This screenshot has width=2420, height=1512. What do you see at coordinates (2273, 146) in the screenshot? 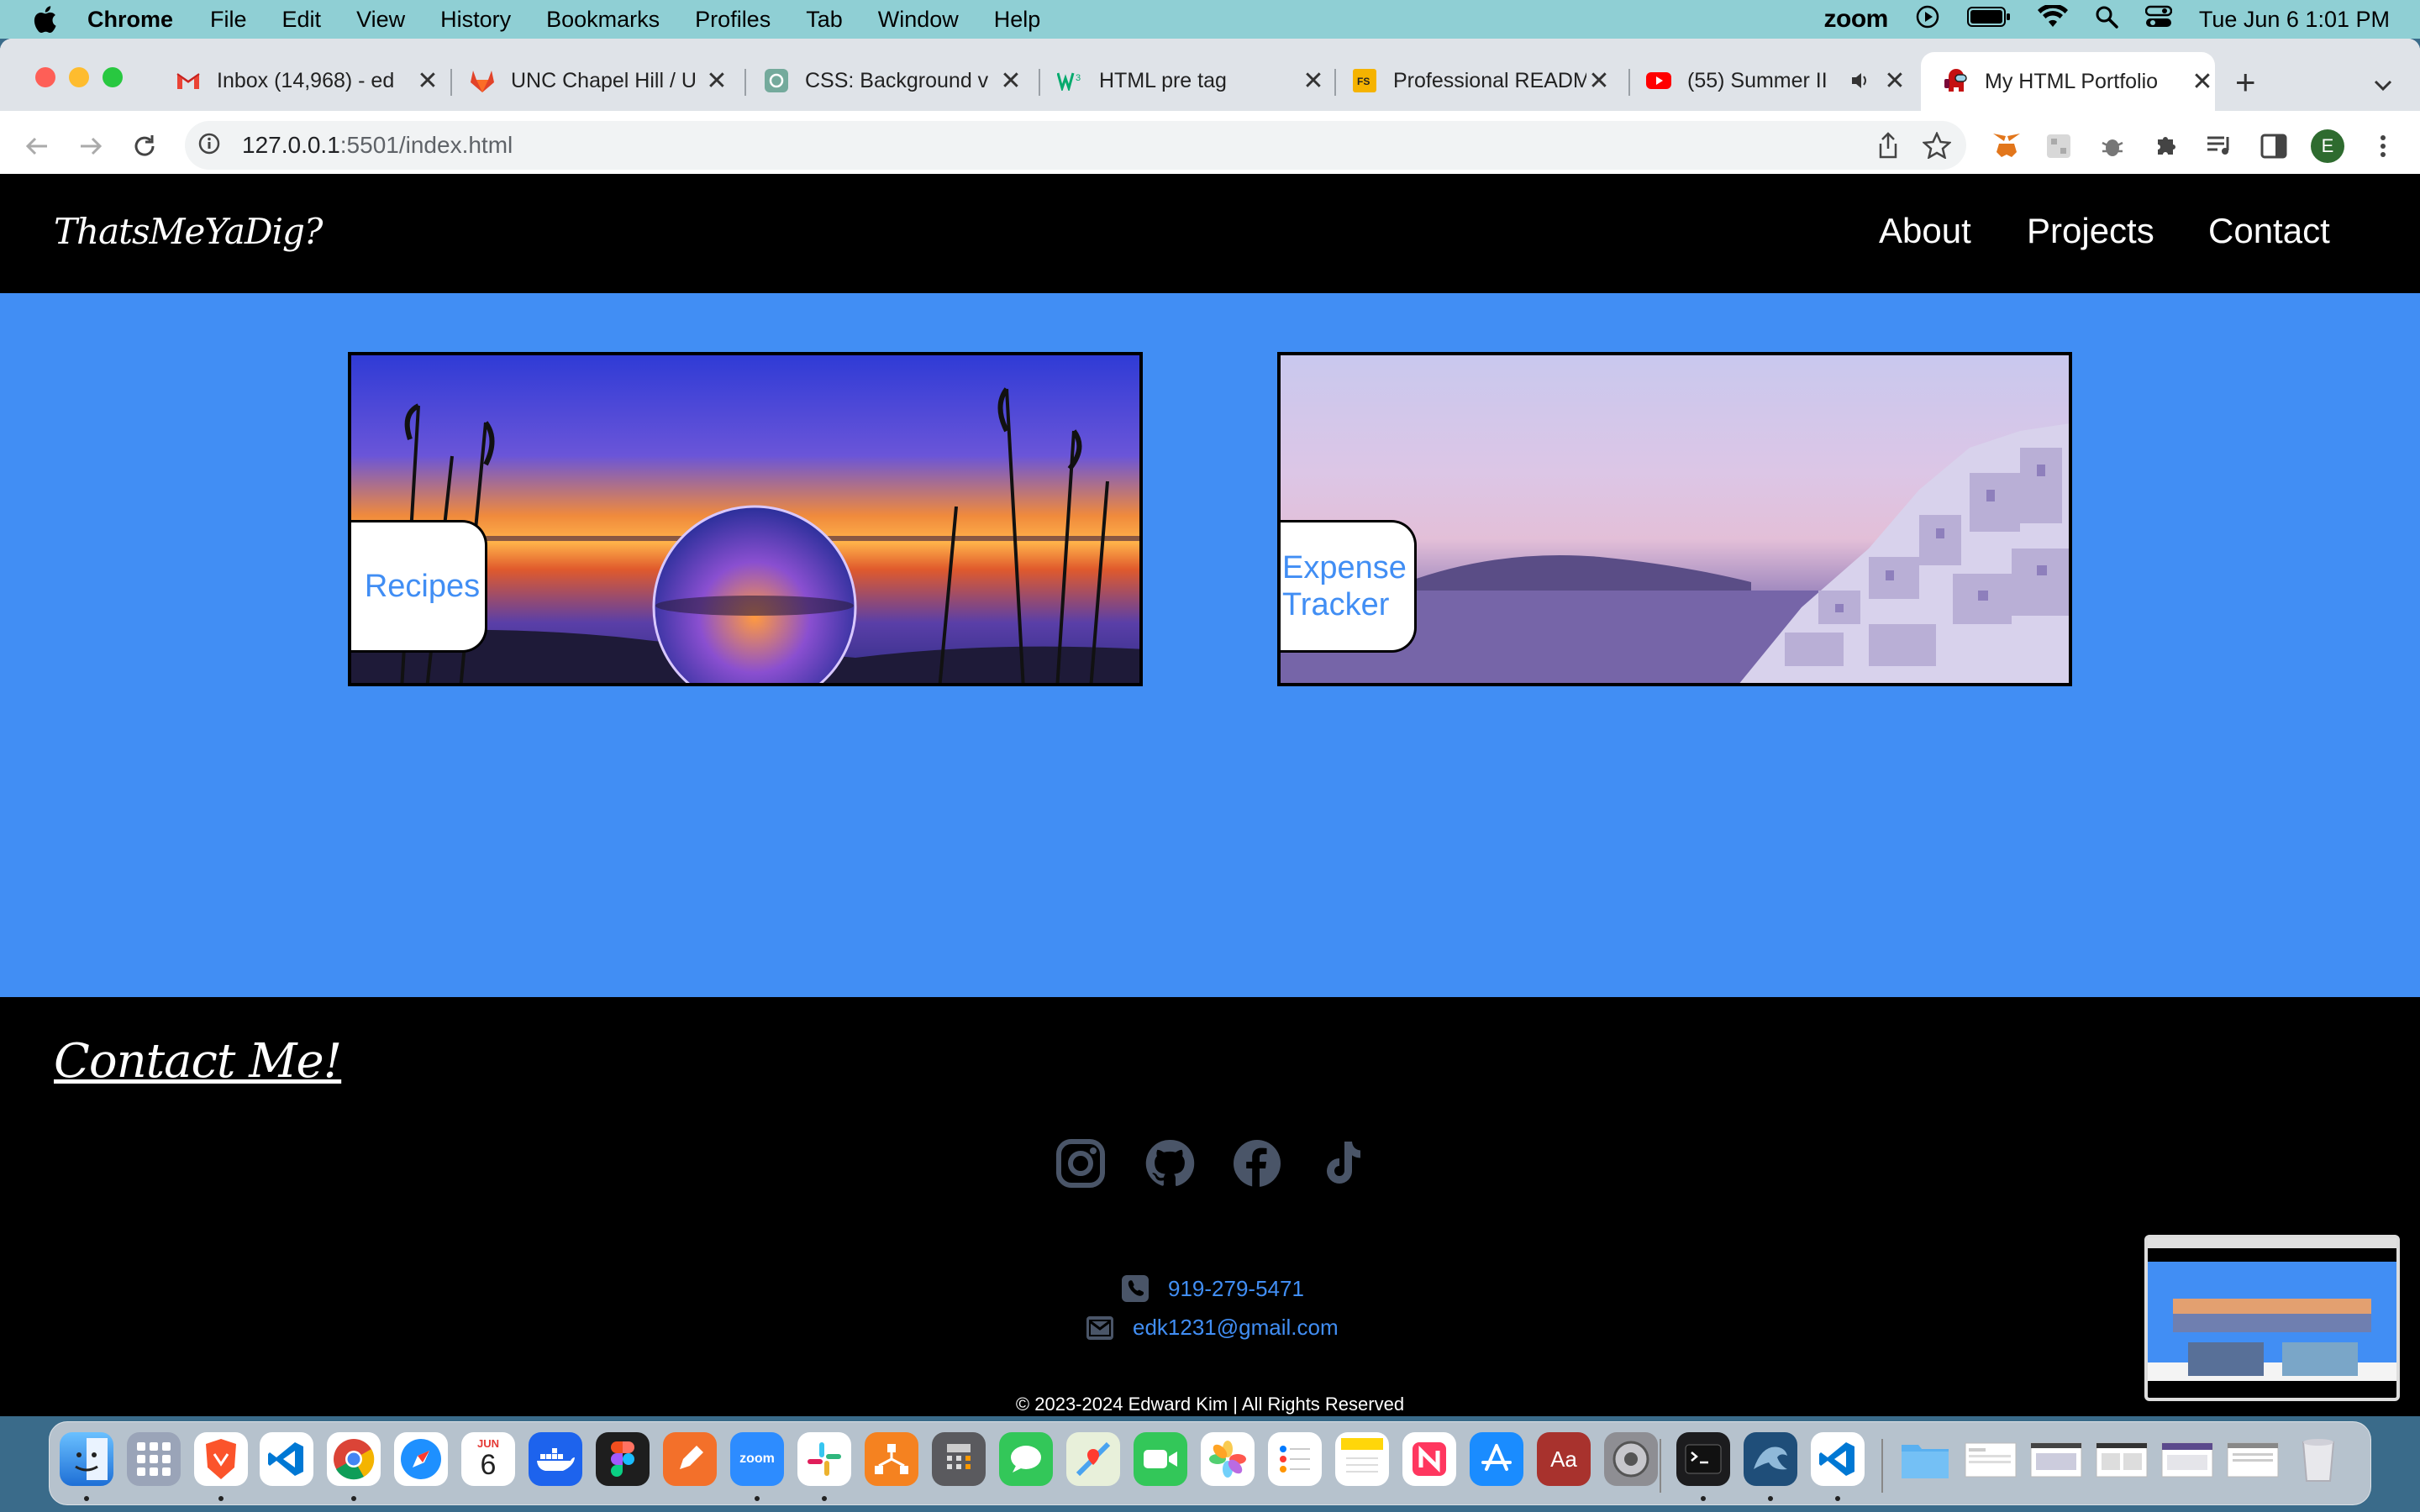
I see `side-panel-icon` at bounding box center [2273, 146].